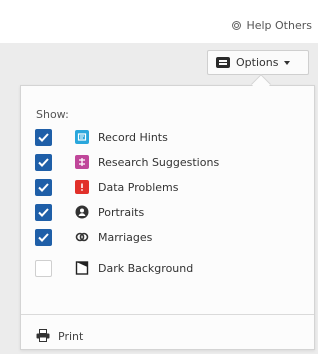 The width and height of the screenshot is (320, 354). What do you see at coordinates (146, 268) in the screenshot?
I see `dark-background-label: Dark Background` at bounding box center [146, 268].